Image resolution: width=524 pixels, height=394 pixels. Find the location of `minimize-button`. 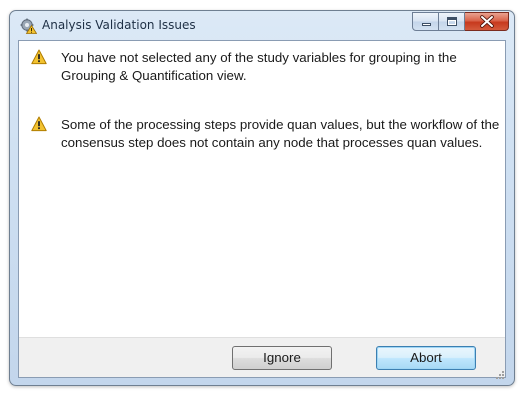

minimize-button is located at coordinates (425, 21).